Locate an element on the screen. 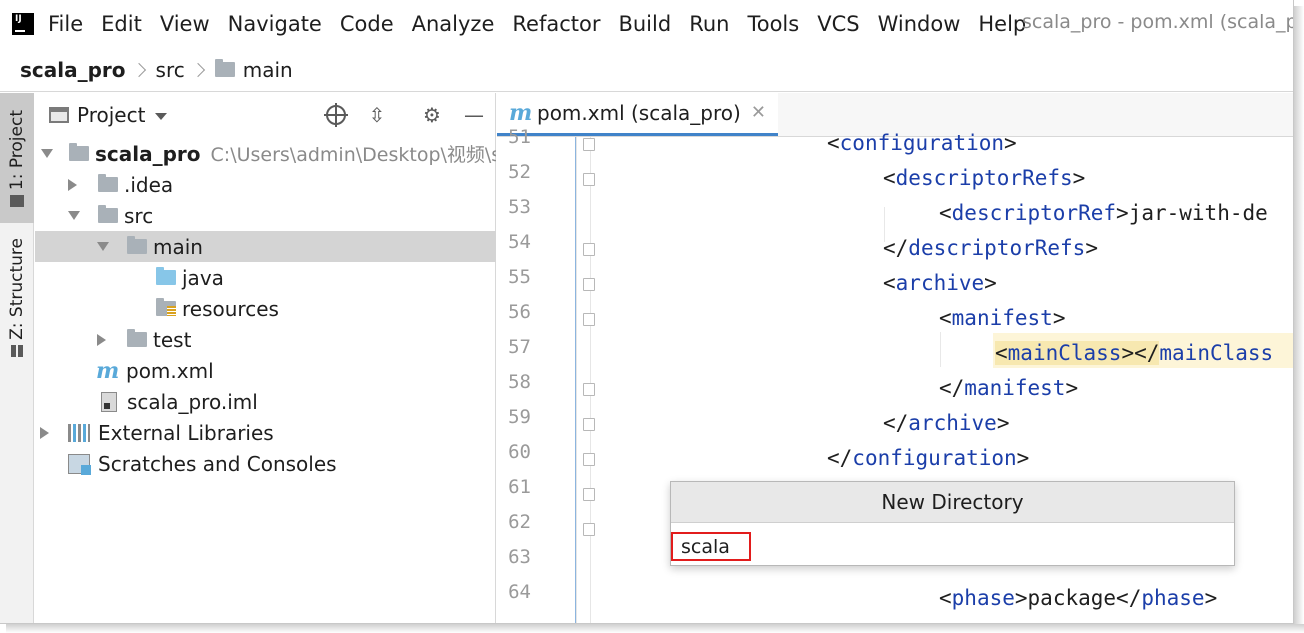 The width and height of the screenshot is (1304, 633). tree-item-external-libraries: External Libraries is located at coordinates (265, 432).